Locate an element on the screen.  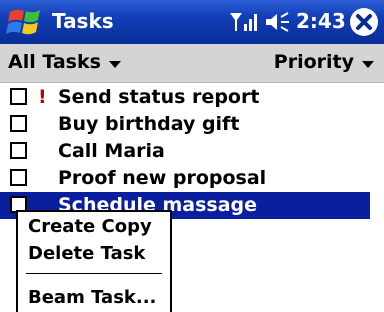
menu-separator is located at coordinates (94, 273).